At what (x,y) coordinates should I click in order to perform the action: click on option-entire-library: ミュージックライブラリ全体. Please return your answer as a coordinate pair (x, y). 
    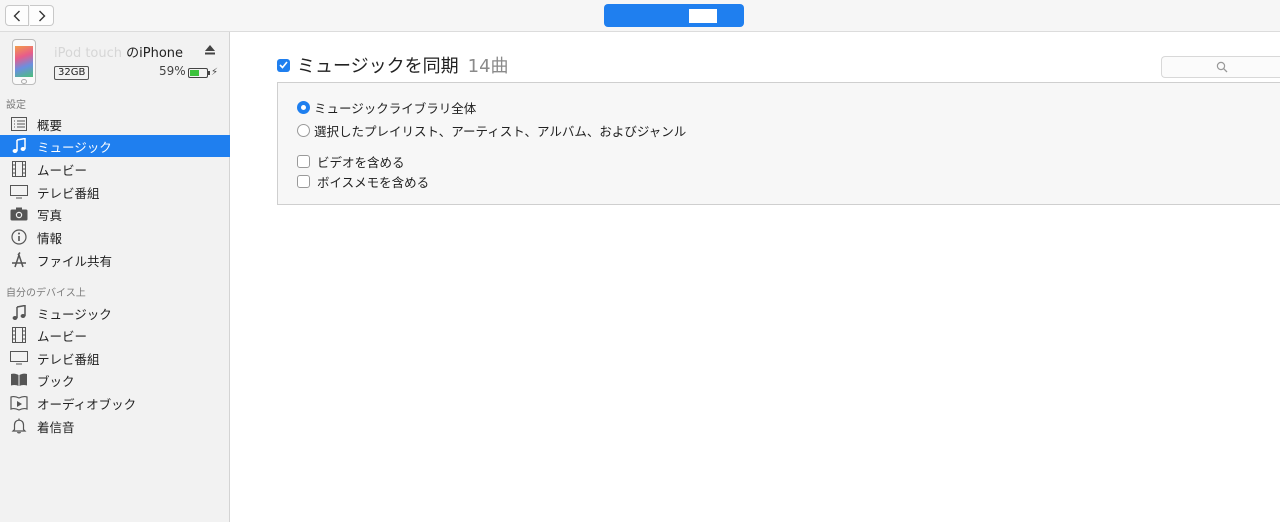
    Looking at the image, I should click on (386, 107).